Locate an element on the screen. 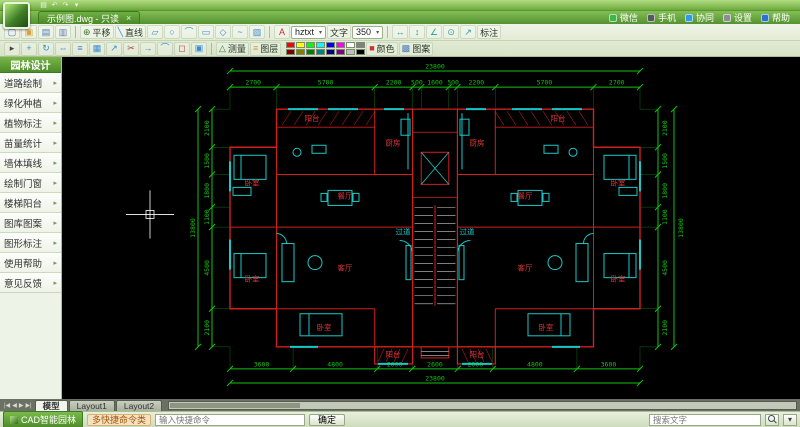  extend-icon: → is located at coordinates (148, 48).